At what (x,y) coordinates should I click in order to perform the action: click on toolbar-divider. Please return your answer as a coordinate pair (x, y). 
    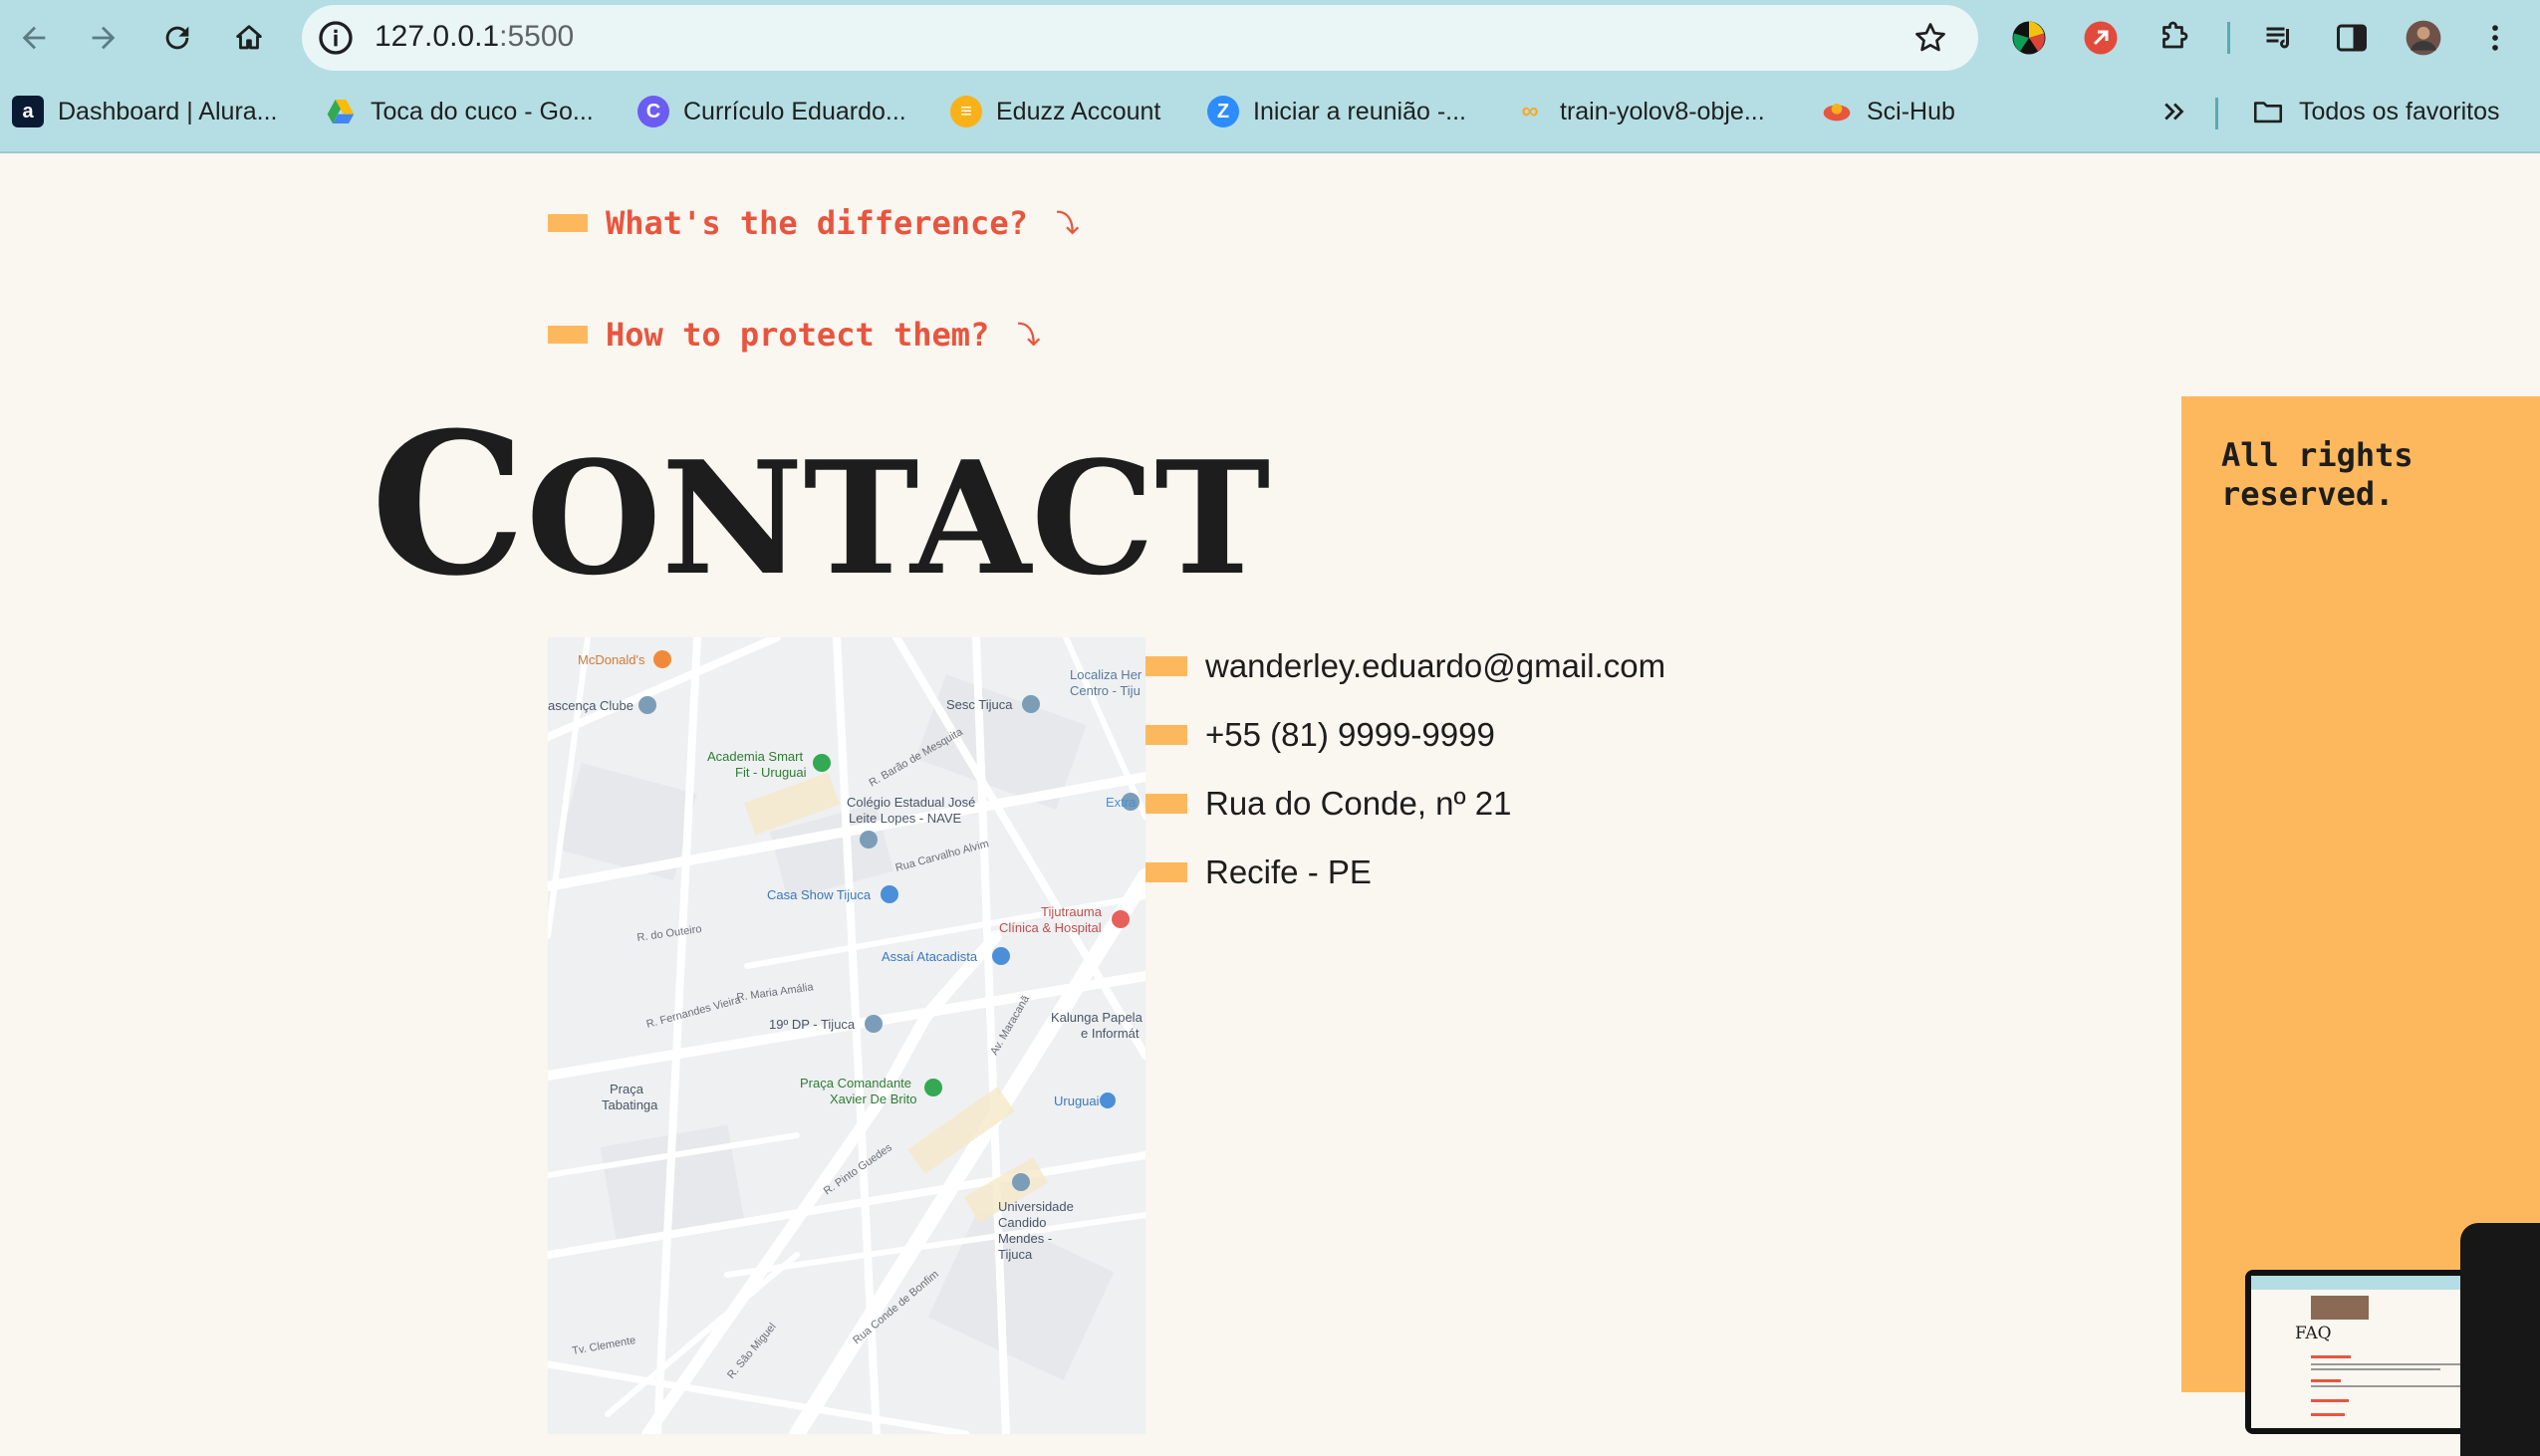
    Looking at the image, I should click on (2228, 38).